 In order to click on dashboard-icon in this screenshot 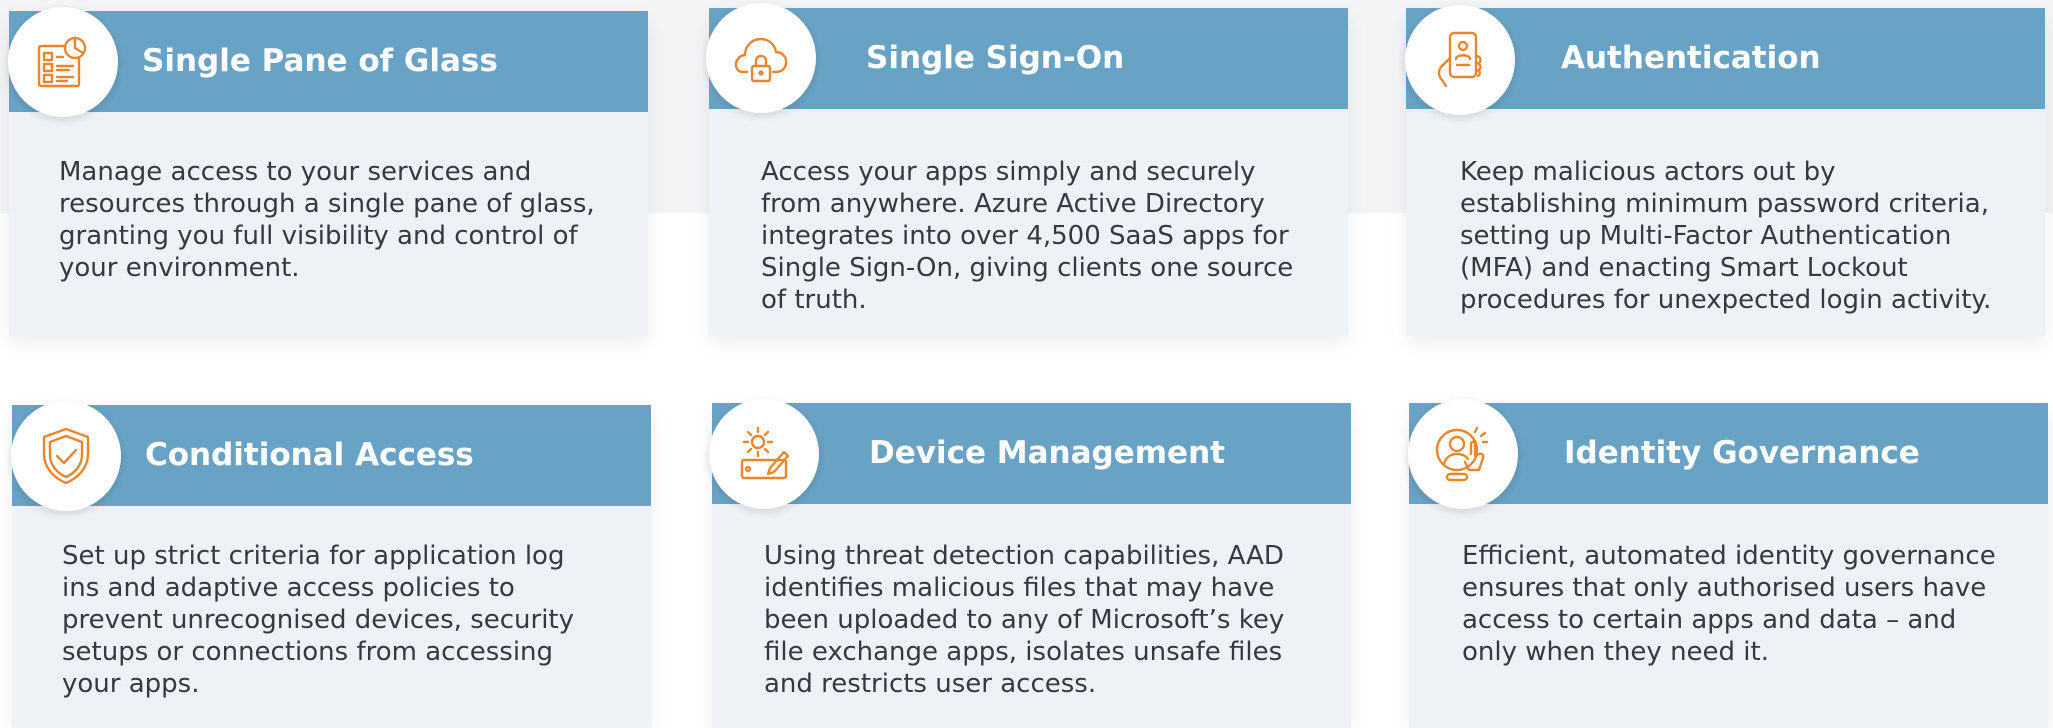, I will do `click(63, 62)`.